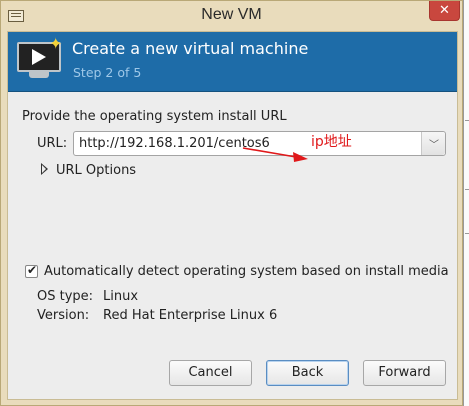 The height and width of the screenshot is (406, 469). Describe the element at coordinates (331, 142) in the screenshot. I see `annotation-label: ip地址` at that location.